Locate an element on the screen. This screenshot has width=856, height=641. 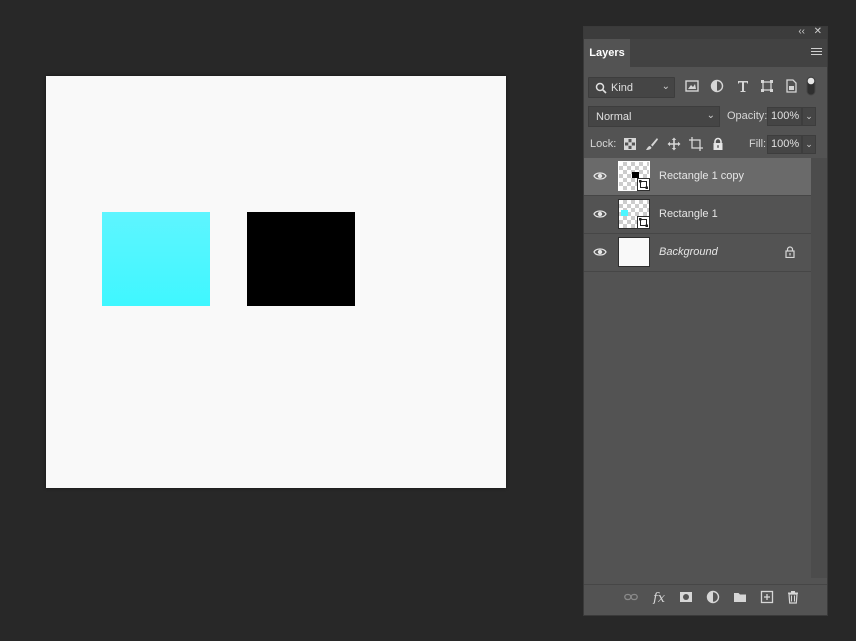
panel-topbar: ‹‹ ✕ is located at coordinates (705, 32).